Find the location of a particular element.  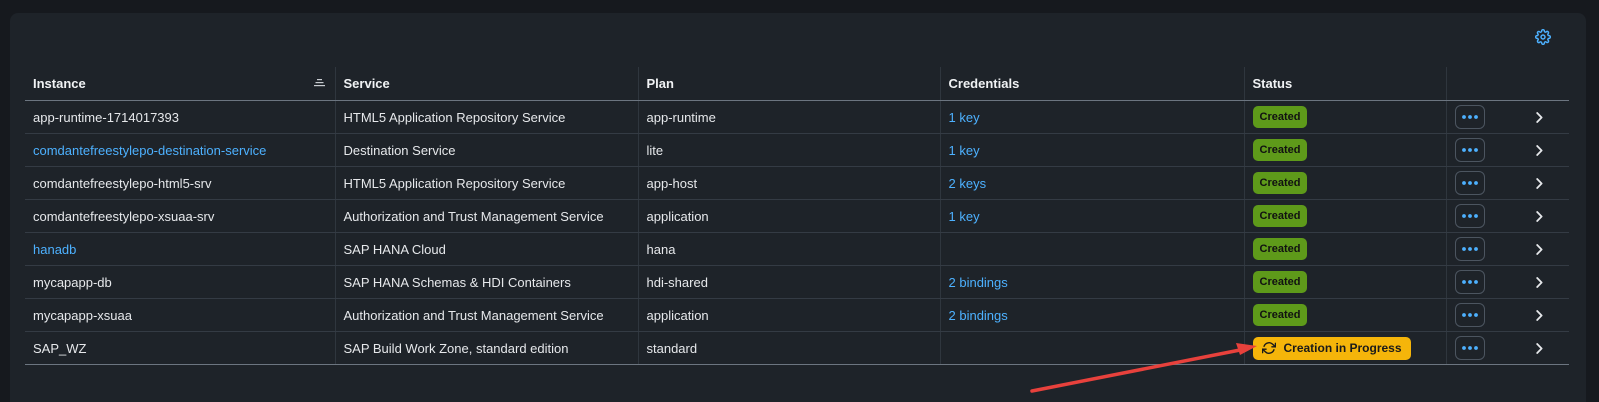

instance-name: mycapapp-db is located at coordinates (72, 282).